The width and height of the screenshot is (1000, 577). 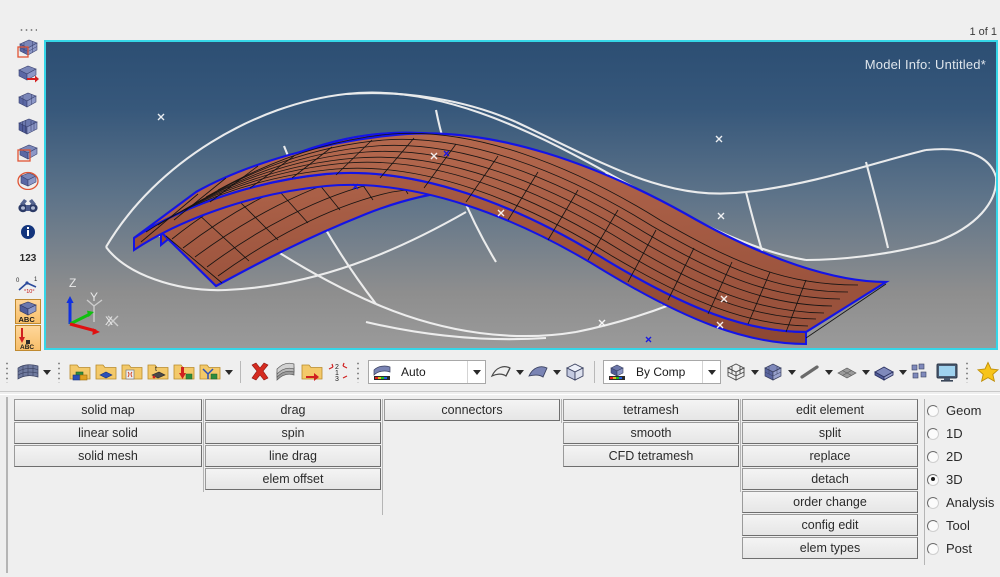 I want to click on elem-types-button: elem types, so click(x=830, y=548).